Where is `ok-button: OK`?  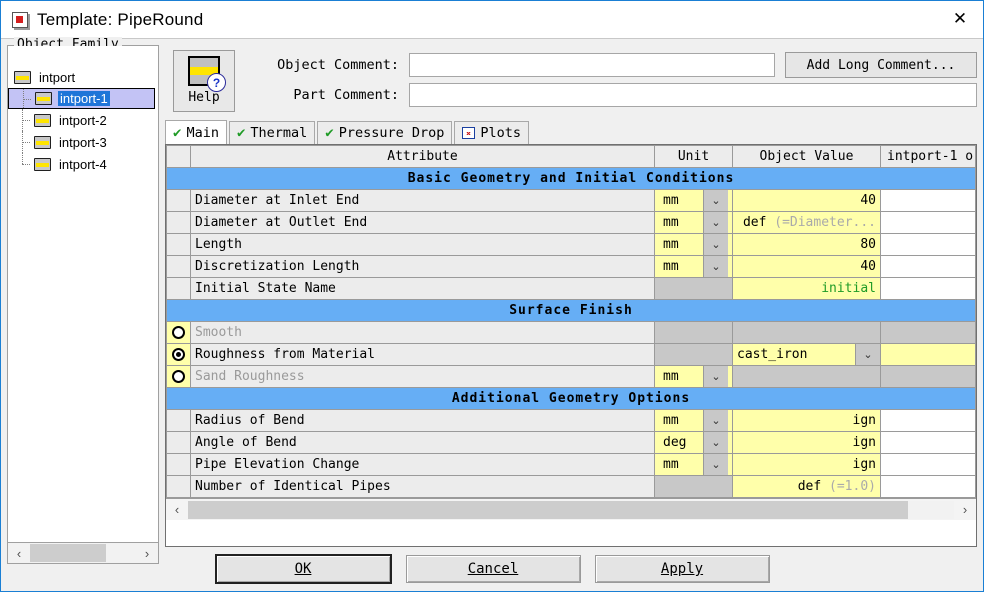
ok-button: OK is located at coordinates (303, 569).